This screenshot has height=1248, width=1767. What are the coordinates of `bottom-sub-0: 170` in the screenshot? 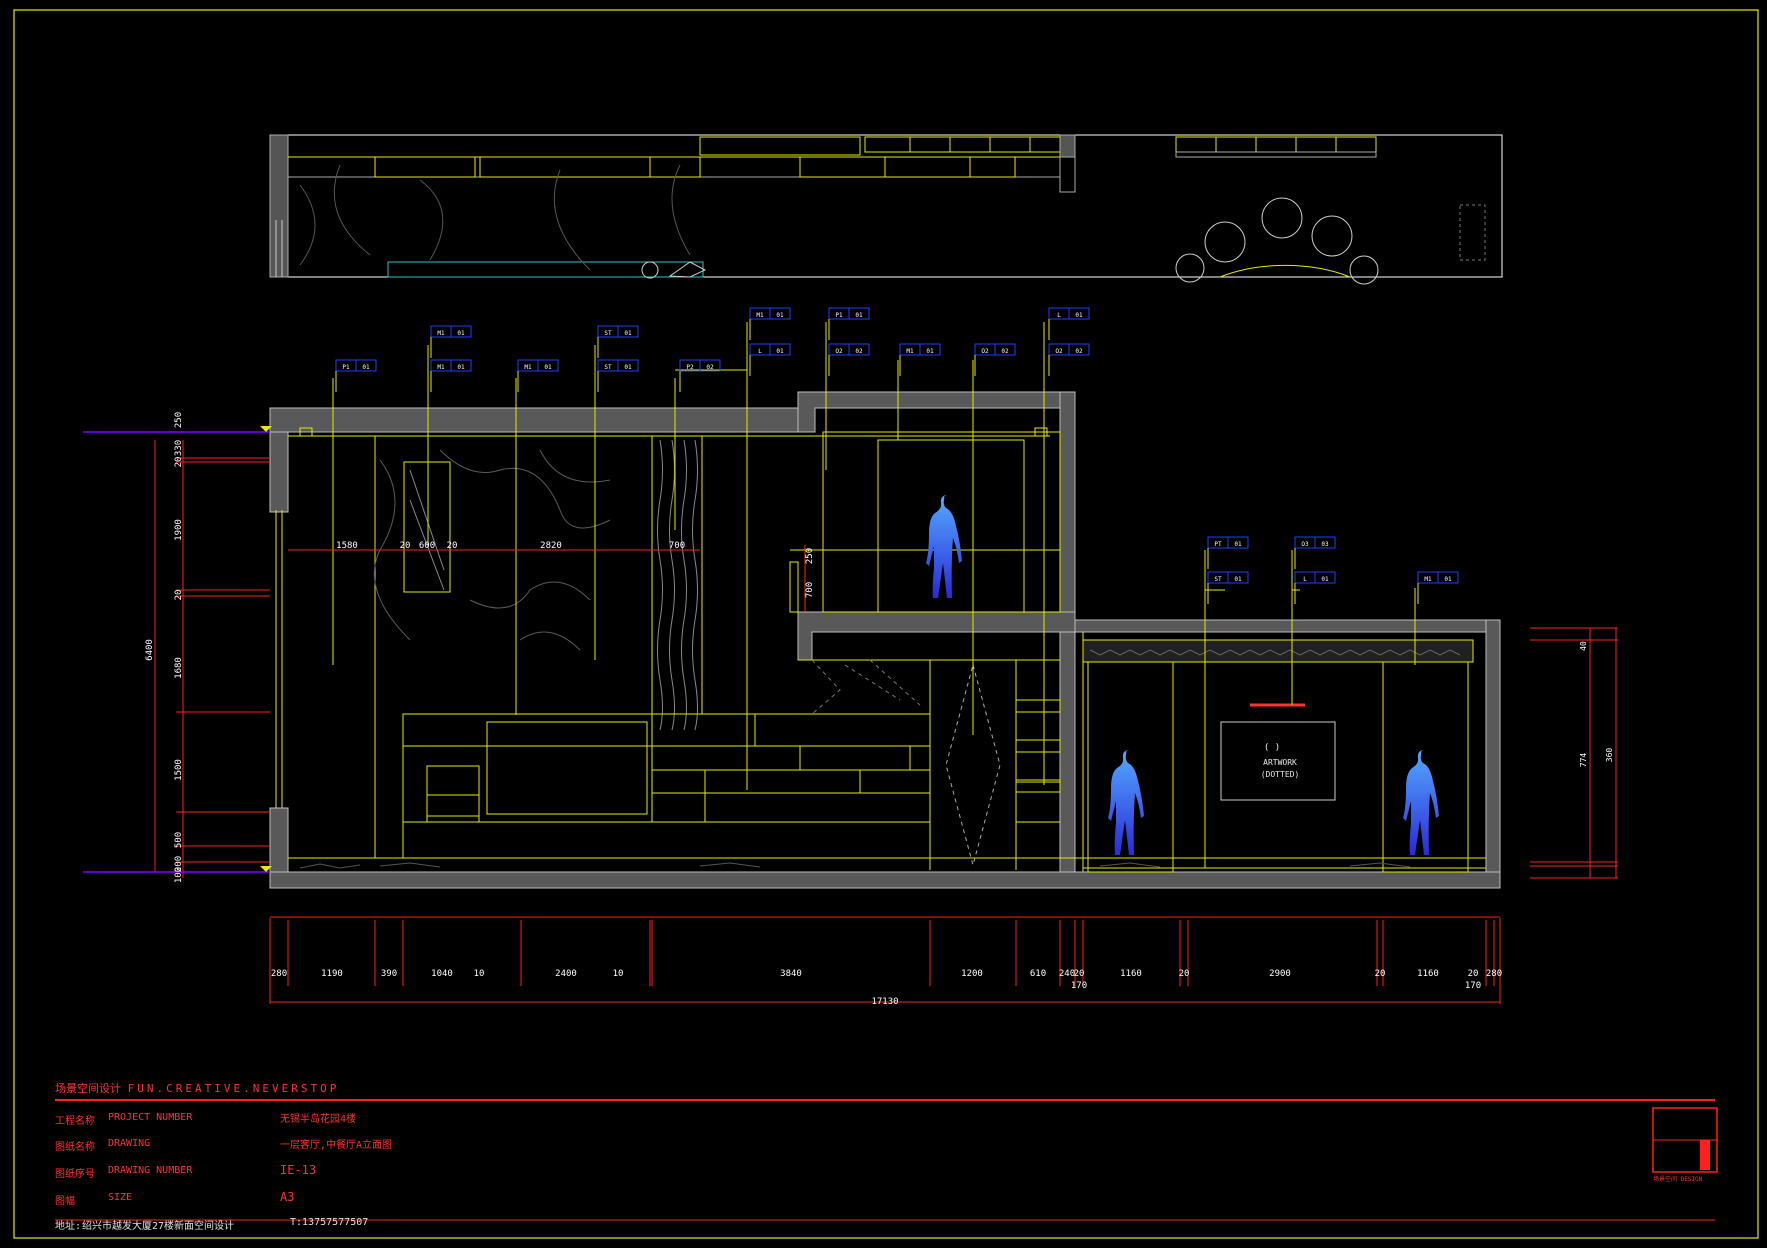 It's located at (1079, 986).